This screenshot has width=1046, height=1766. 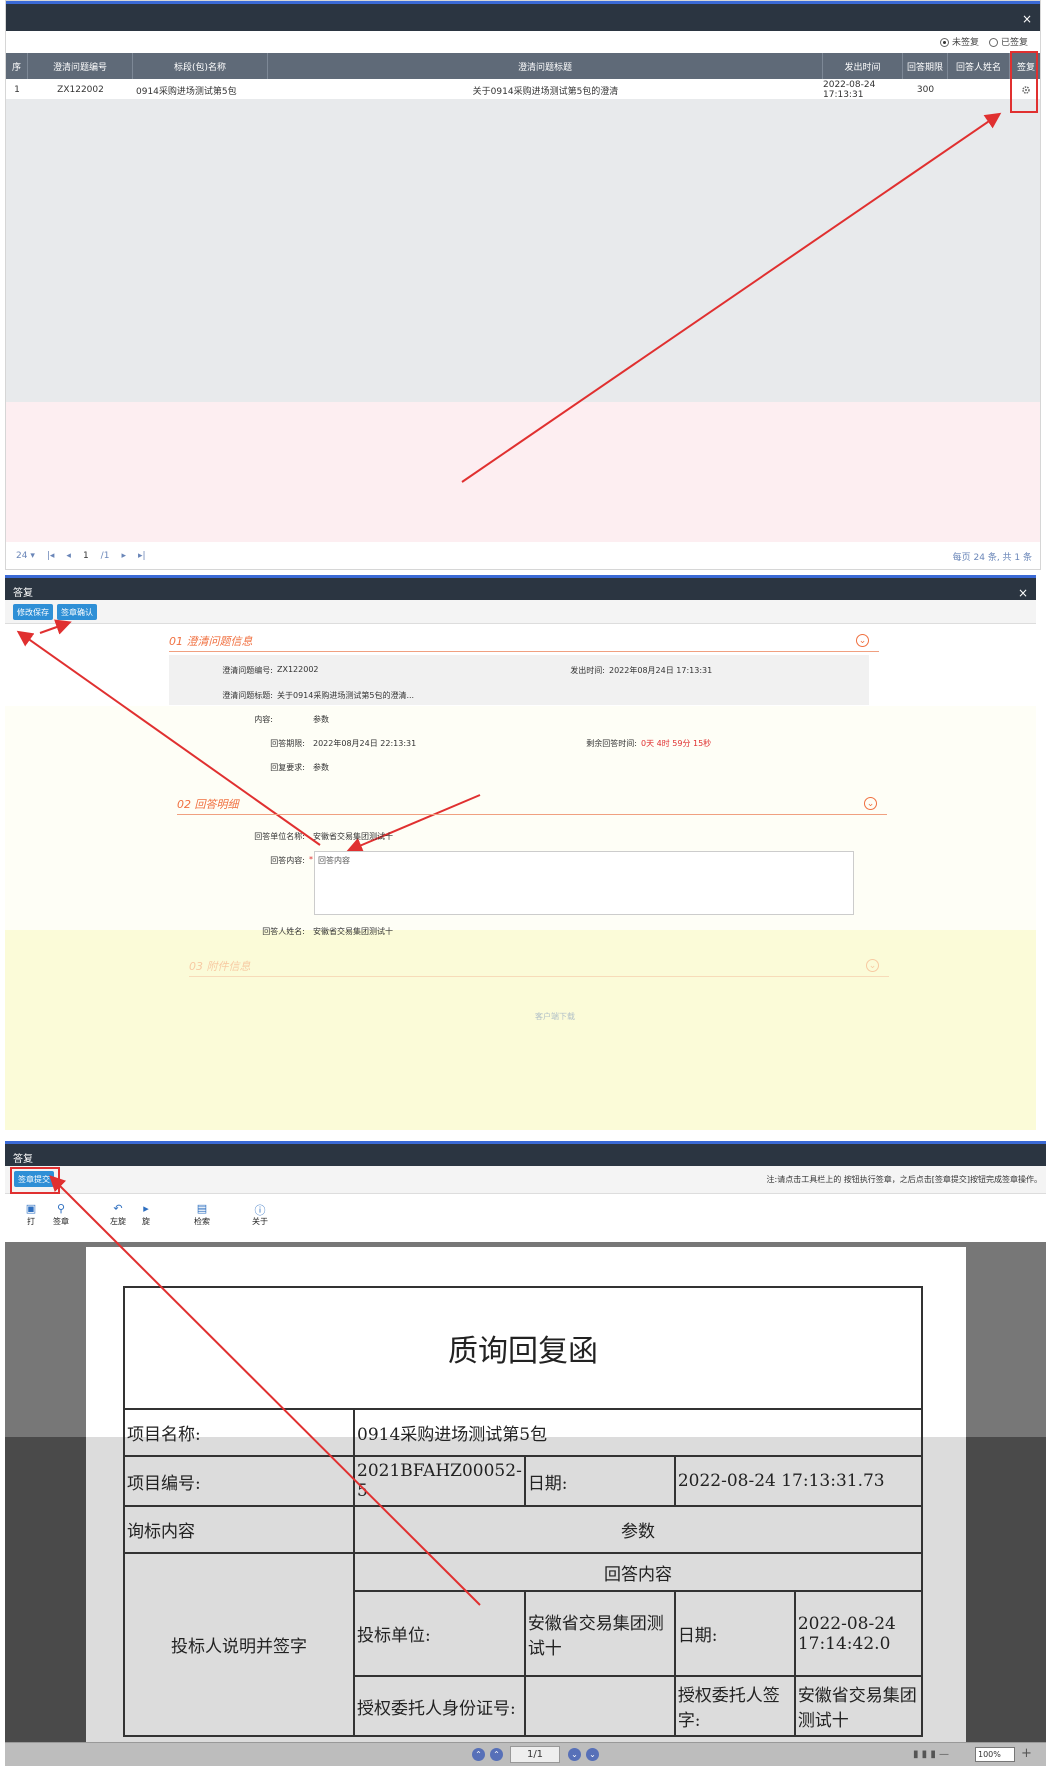 I want to click on answer-textarea: 回答内容, so click(x=584, y=883).